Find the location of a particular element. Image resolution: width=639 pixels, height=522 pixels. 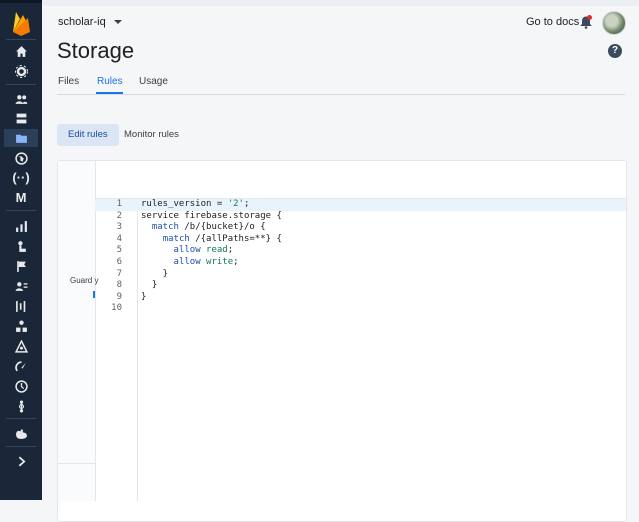

ml-icon: M is located at coordinates (21, 197).